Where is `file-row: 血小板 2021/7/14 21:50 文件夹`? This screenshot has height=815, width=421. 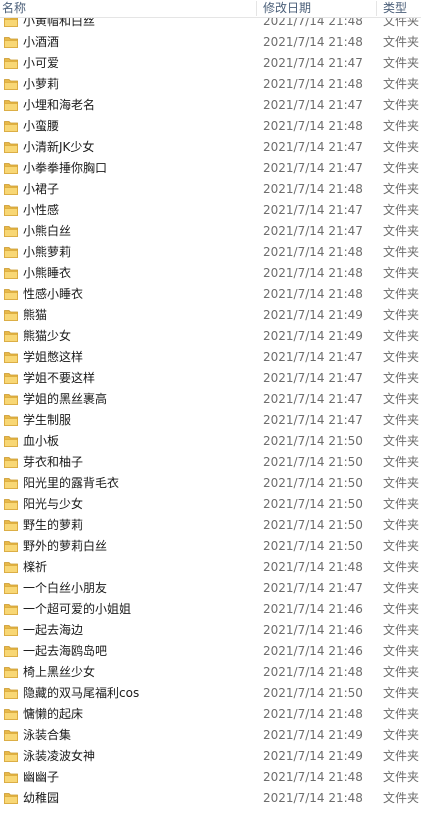
file-row: 血小板 2021/7/14 21:50 文件夹 is located at coordinates (210, 441).